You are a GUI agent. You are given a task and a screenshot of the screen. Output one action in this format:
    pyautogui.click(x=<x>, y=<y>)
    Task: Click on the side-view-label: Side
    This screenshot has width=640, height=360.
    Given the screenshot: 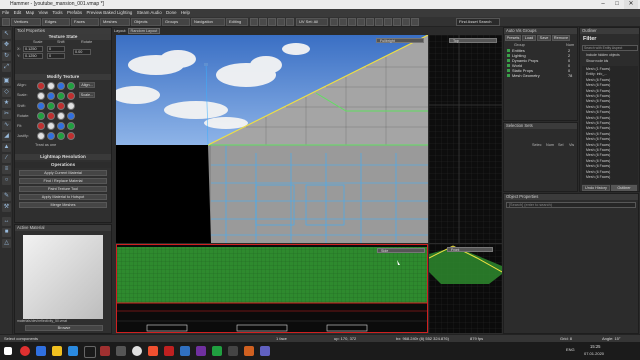 What is the action you would take?
    pyautogui.click(x=401, y=250)
    